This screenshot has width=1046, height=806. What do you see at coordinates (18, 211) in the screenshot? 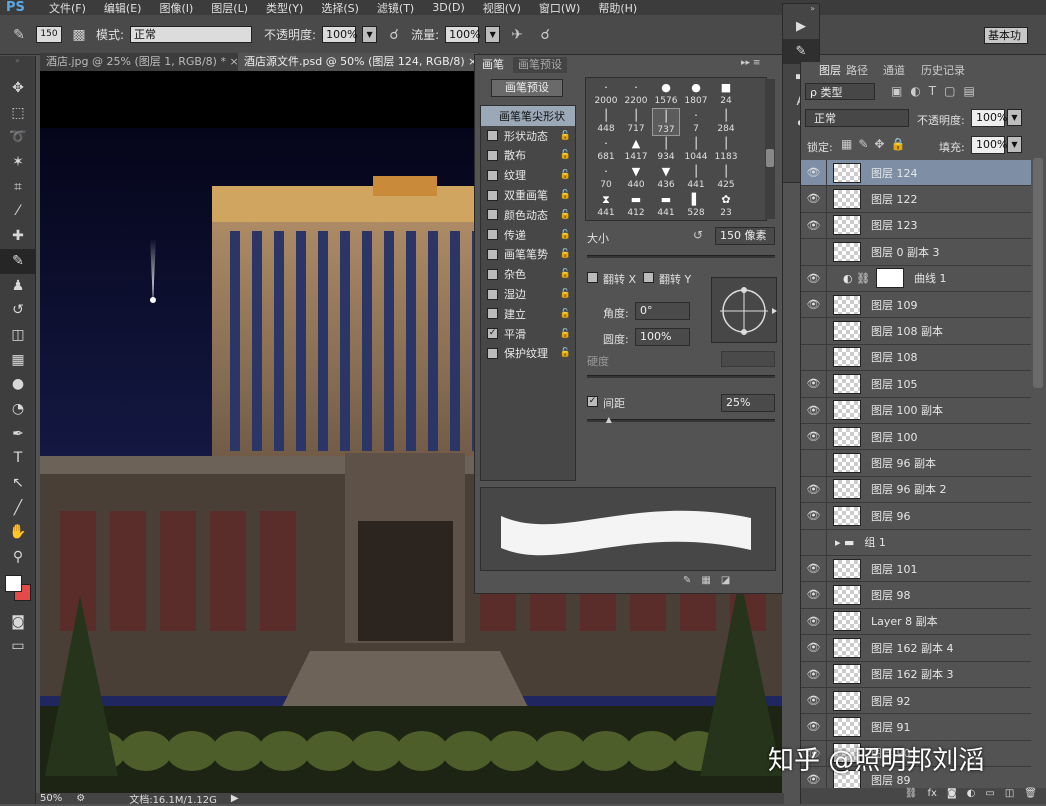
I see `eyedropper-icon: ⁄` at bounding box center [18, 211].